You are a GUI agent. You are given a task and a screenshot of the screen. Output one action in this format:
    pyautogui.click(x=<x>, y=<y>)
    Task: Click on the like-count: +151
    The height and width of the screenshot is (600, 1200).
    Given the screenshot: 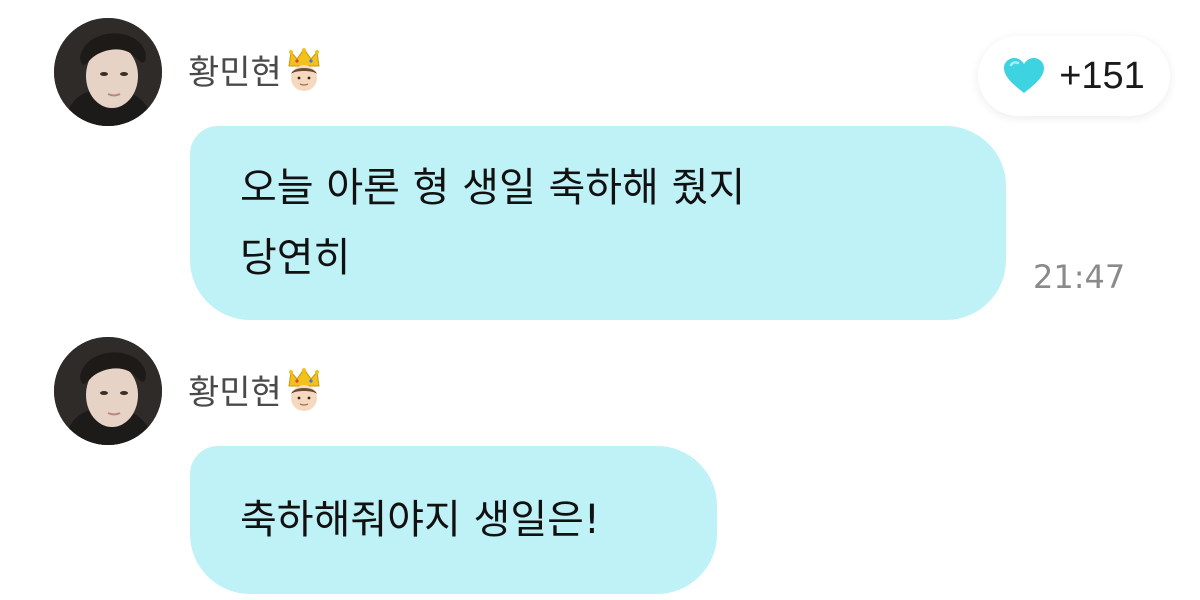 What is the action you would take?
    pyautogui.click(x=1102, y=75)
    